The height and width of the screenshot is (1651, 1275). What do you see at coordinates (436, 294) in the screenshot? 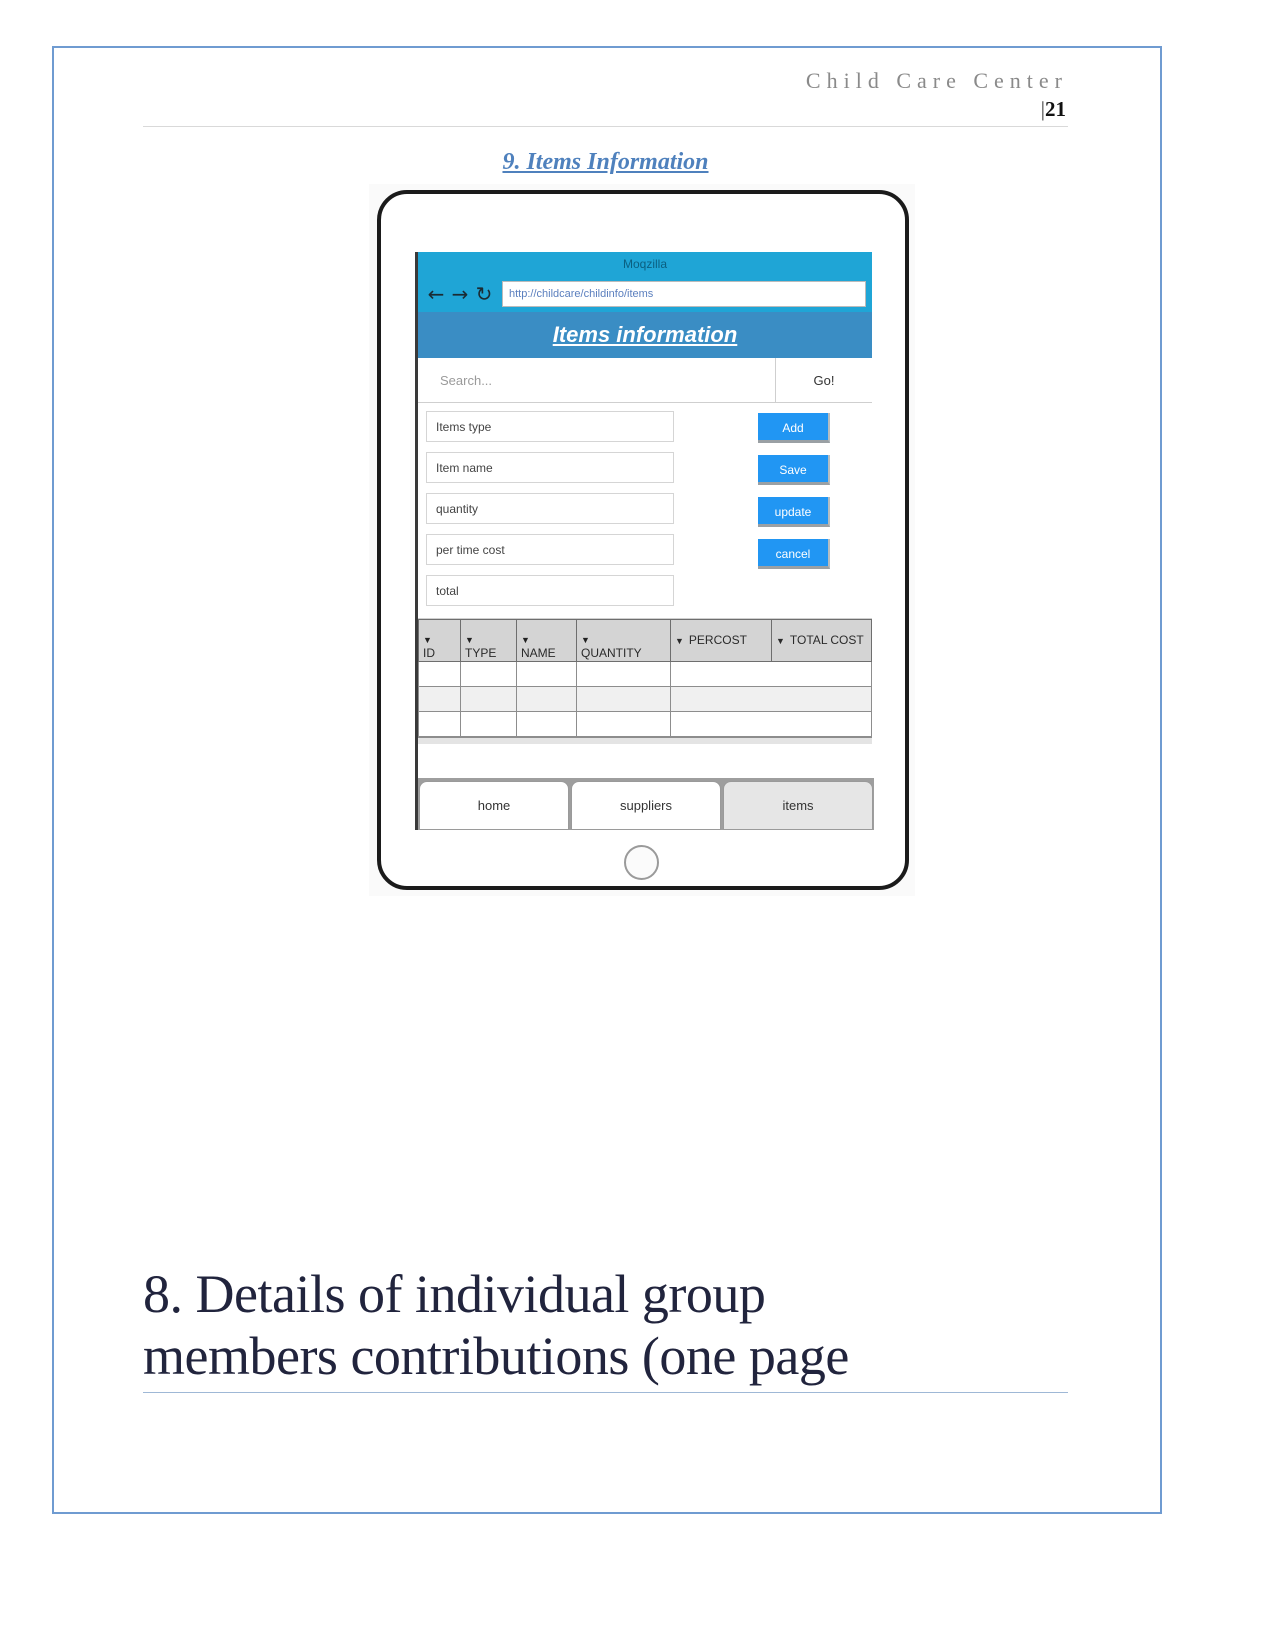
I see `back-arrow-icon: ←` at bounding box center [436, 294].